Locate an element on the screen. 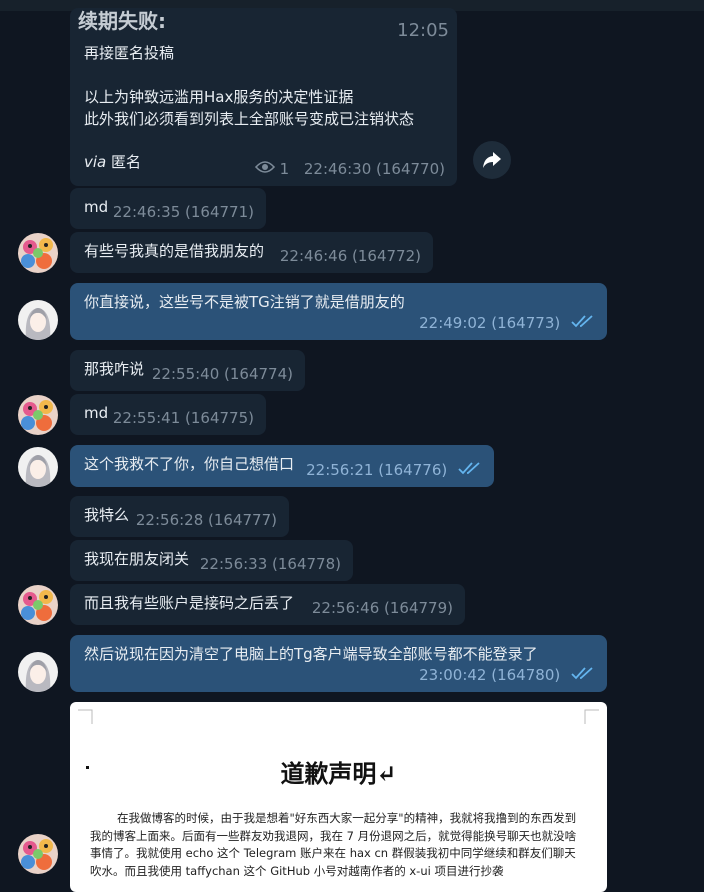 The image size is (704, 892). message-meta: 23:00:42 (164780) is located at coordinates (507, 675).